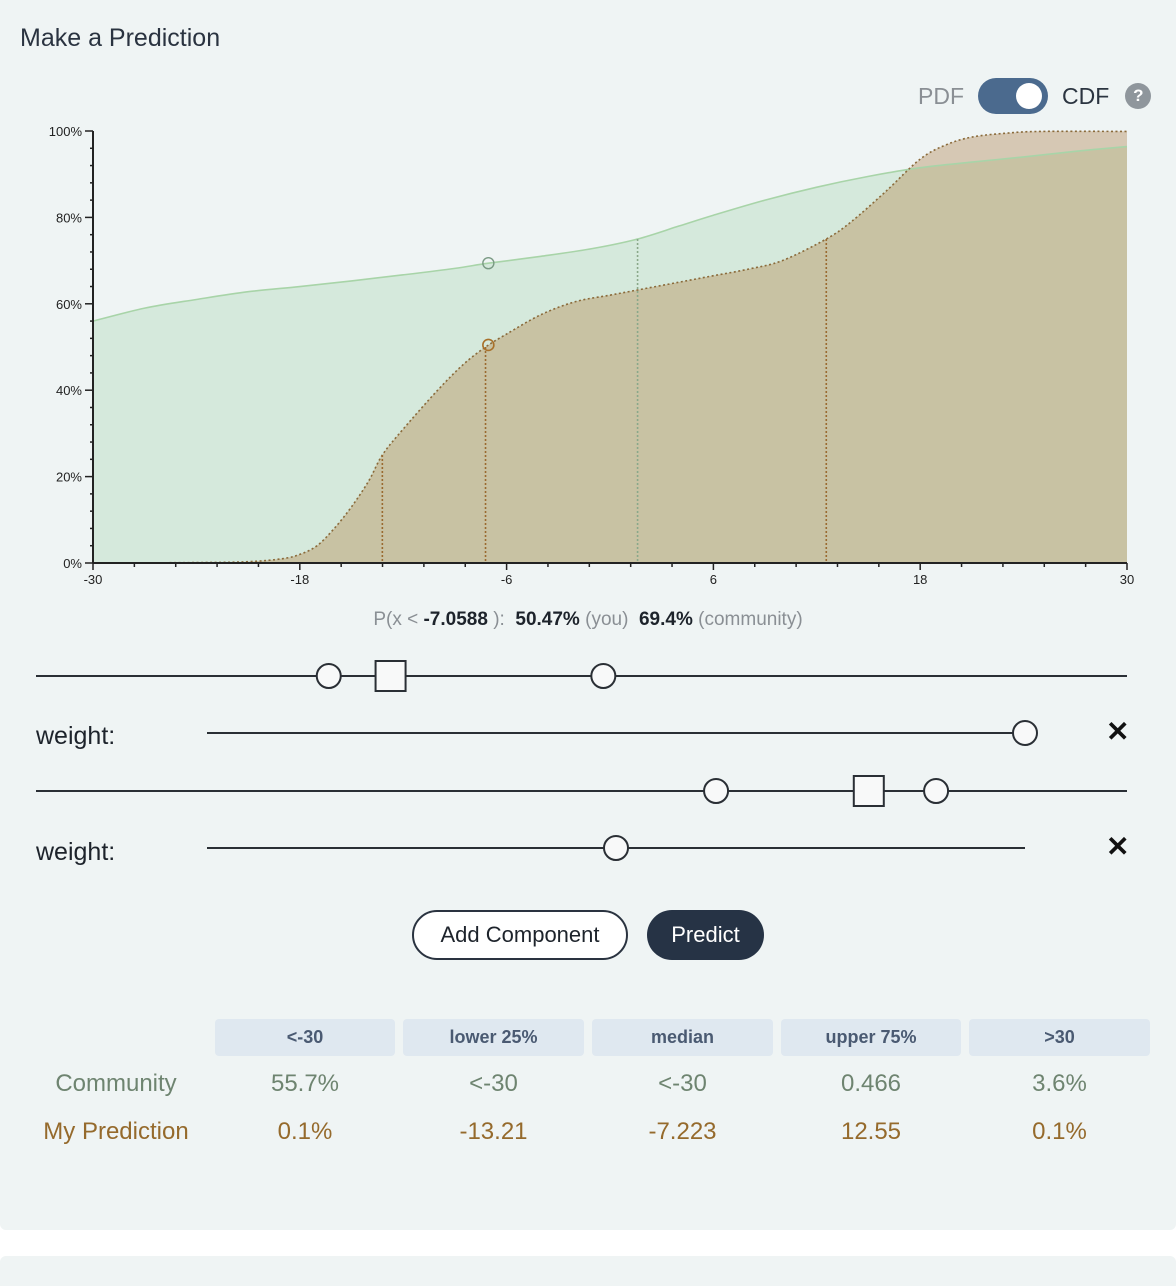  Describe the element at coordinates (607, 619) in the screenshot. I see `readout-you-label: (you)` at that location.